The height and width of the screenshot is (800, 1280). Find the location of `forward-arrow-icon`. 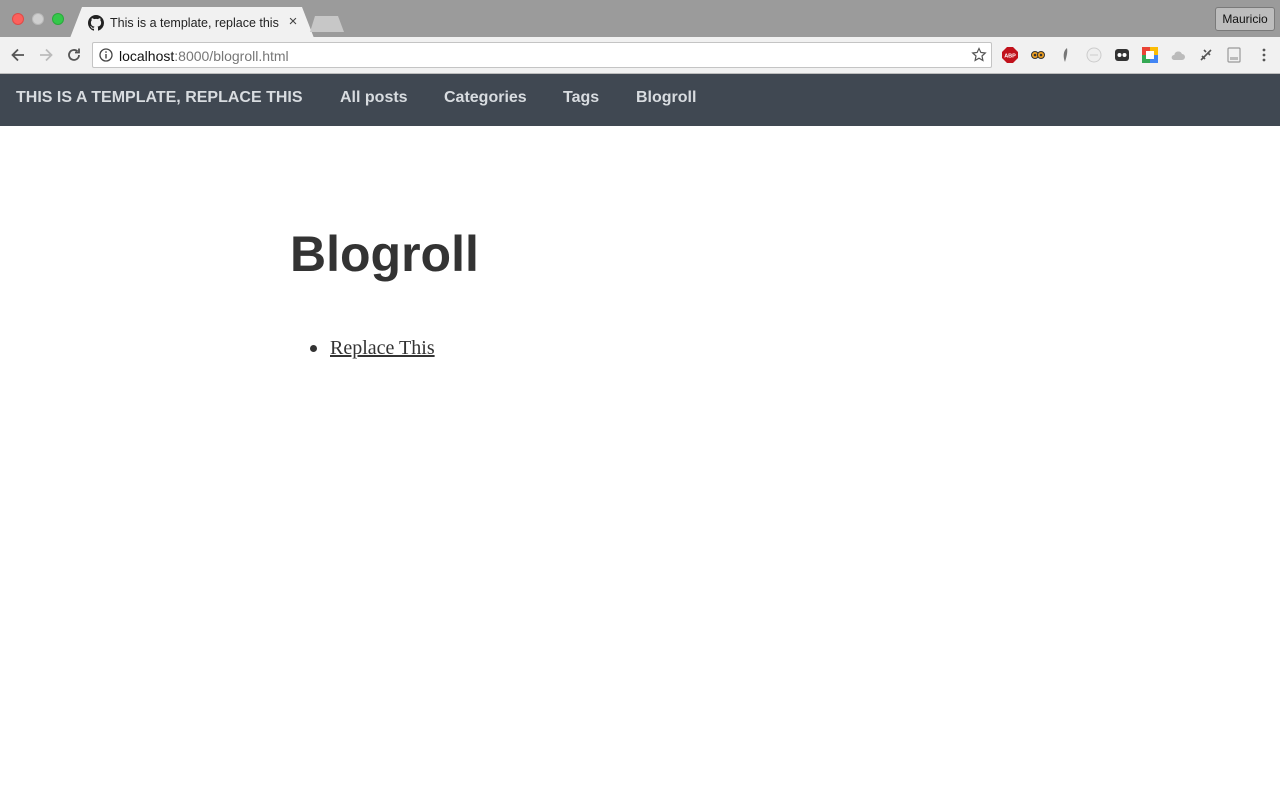

forward-arrow-icon is located at coordinates (46, 55).